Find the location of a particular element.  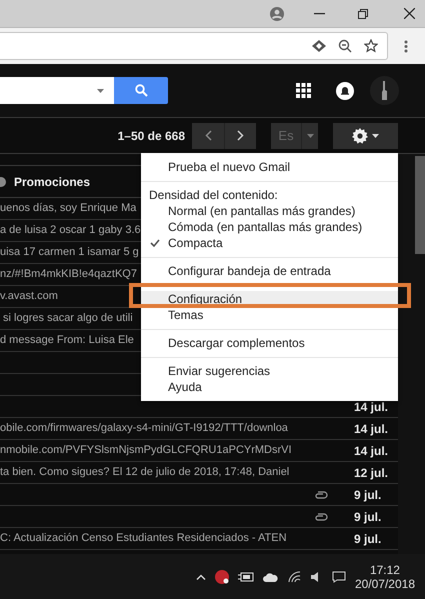

menu-item: Descargar complementos is located at coordinates (269, 343).